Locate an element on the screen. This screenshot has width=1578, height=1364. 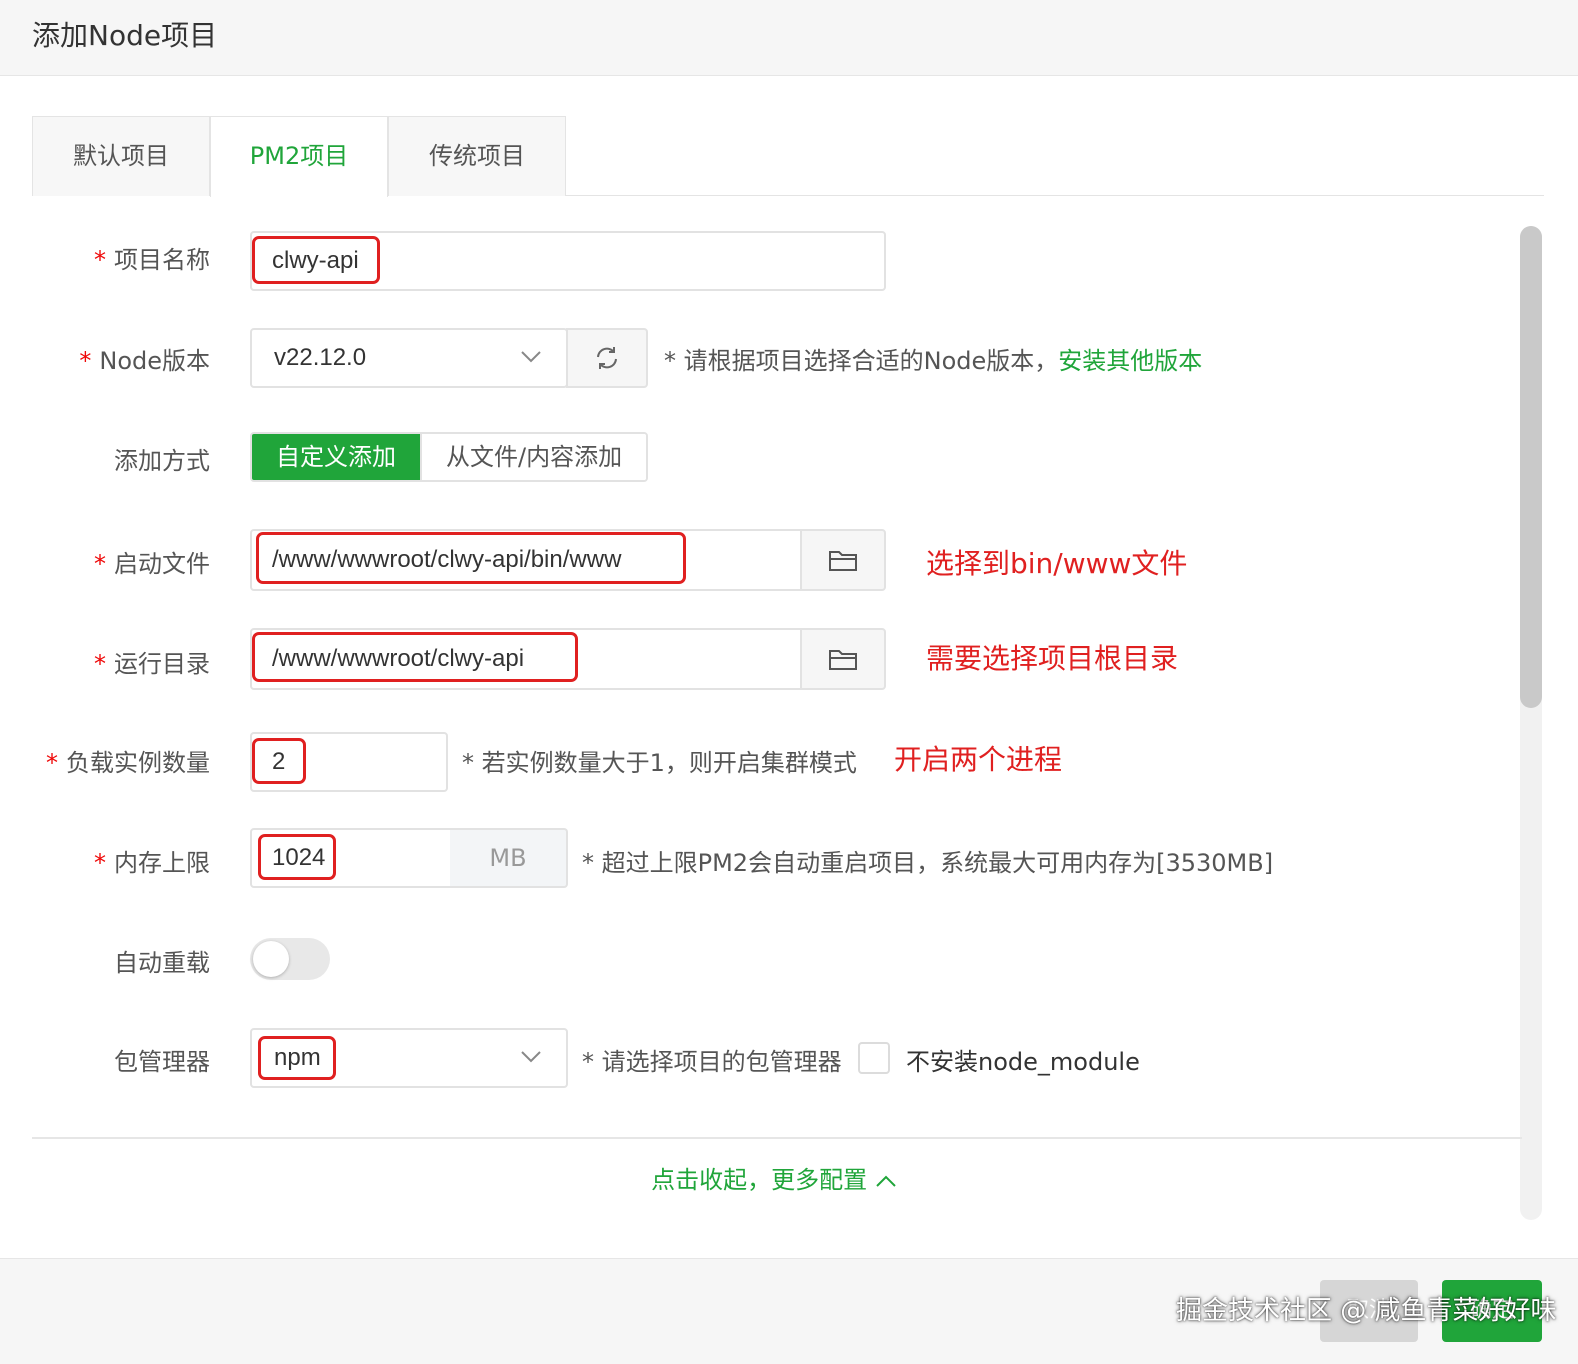
instances-hint: * 若实例数量大于1，则开启集群模式 is located at coordinates (659, 763).